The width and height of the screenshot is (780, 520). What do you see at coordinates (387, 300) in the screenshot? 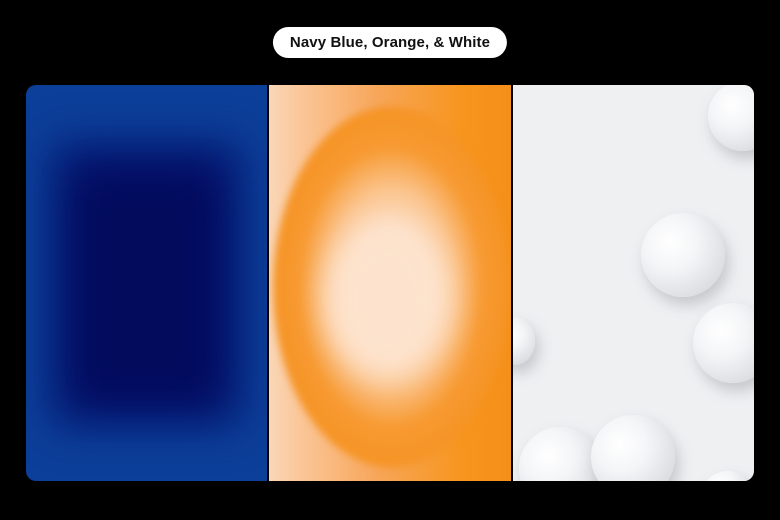
I see `peach-glow-core` at bounding box center [387, 300].